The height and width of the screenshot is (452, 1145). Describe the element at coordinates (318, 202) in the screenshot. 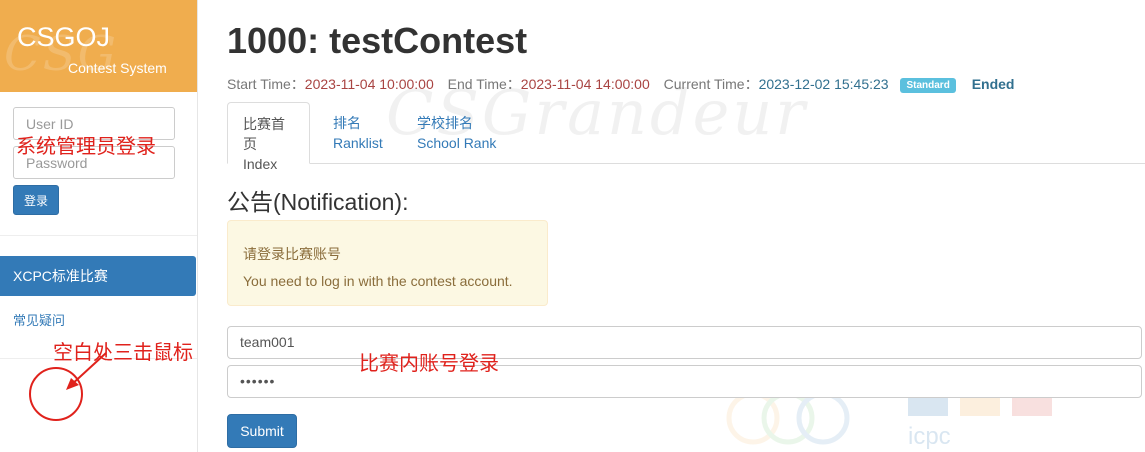

I see `notification-heading: 公告(Notification):` at that location.